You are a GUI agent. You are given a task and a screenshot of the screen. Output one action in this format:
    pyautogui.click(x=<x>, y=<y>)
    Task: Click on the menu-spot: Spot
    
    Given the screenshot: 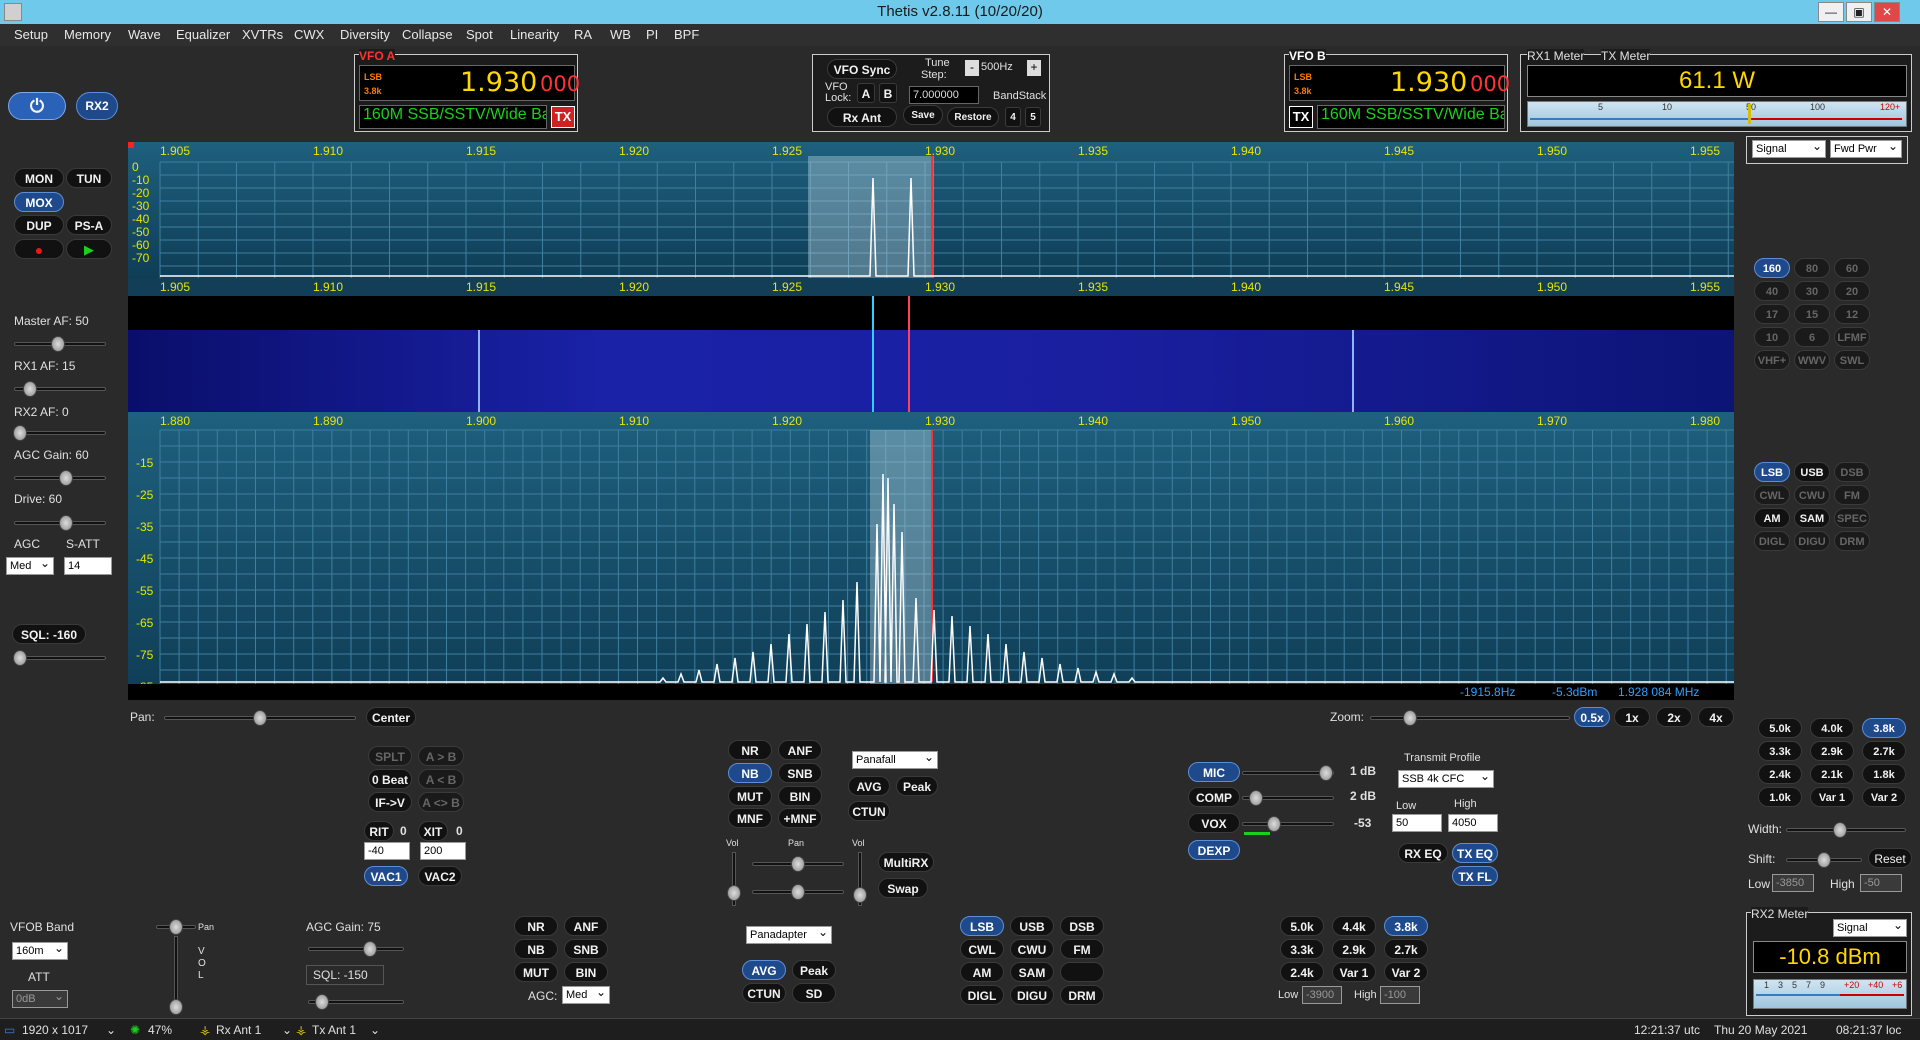 What is the action you would take?
    pyautogui.click(x=479, y=34)
    